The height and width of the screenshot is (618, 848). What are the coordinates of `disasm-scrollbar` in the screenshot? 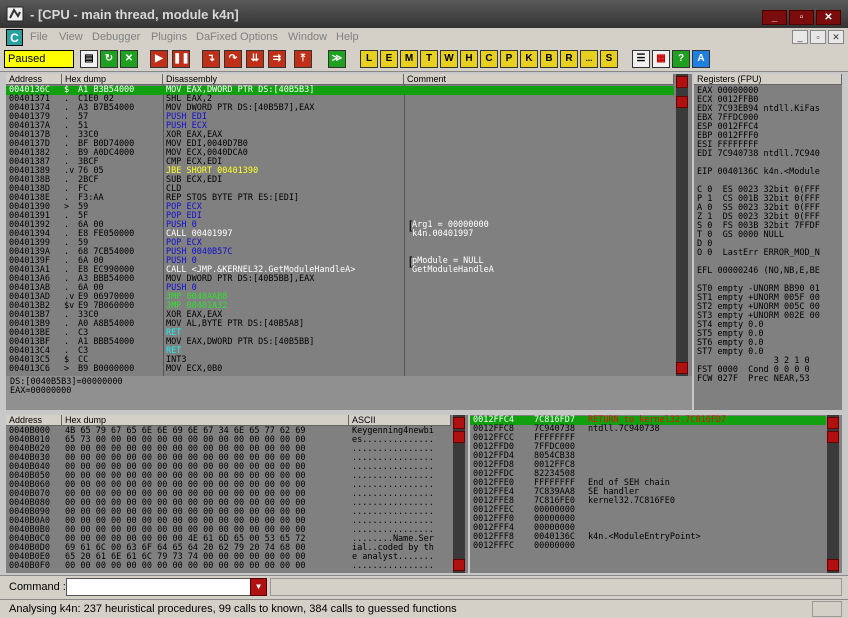 It's located at (682, 225).